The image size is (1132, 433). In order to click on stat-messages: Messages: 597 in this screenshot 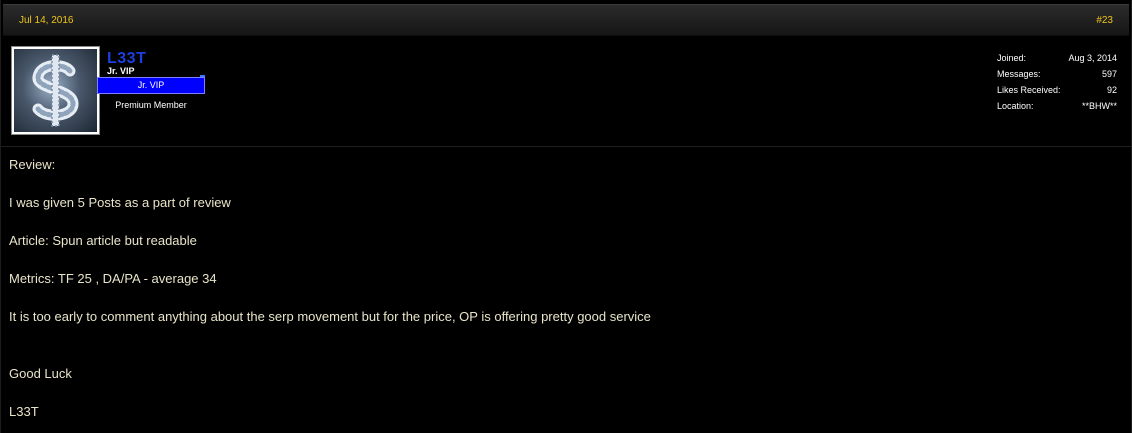, I will do `click(1057, 76)`.